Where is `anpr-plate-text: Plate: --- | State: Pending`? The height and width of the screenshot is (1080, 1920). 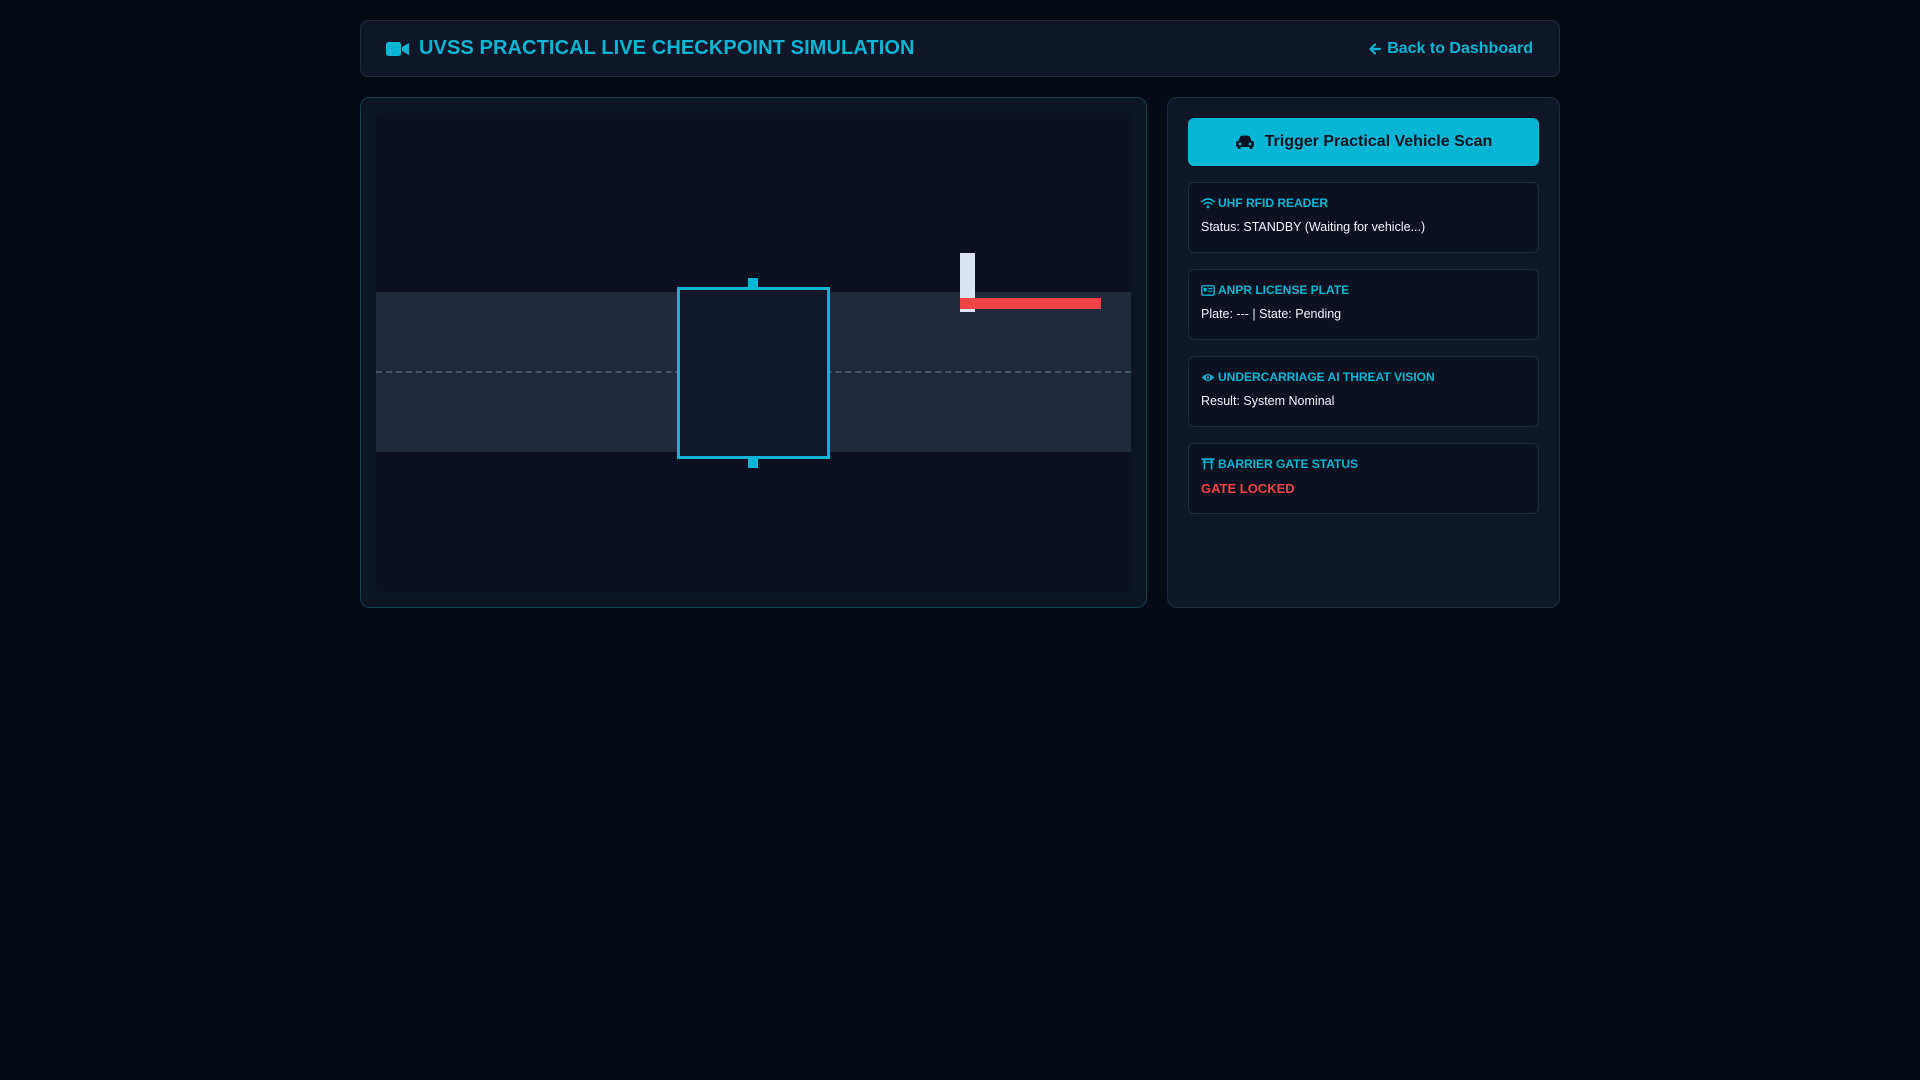 anpr-plate-text: Plate: --- | State: Pending is located at coordinates (1271, 314).